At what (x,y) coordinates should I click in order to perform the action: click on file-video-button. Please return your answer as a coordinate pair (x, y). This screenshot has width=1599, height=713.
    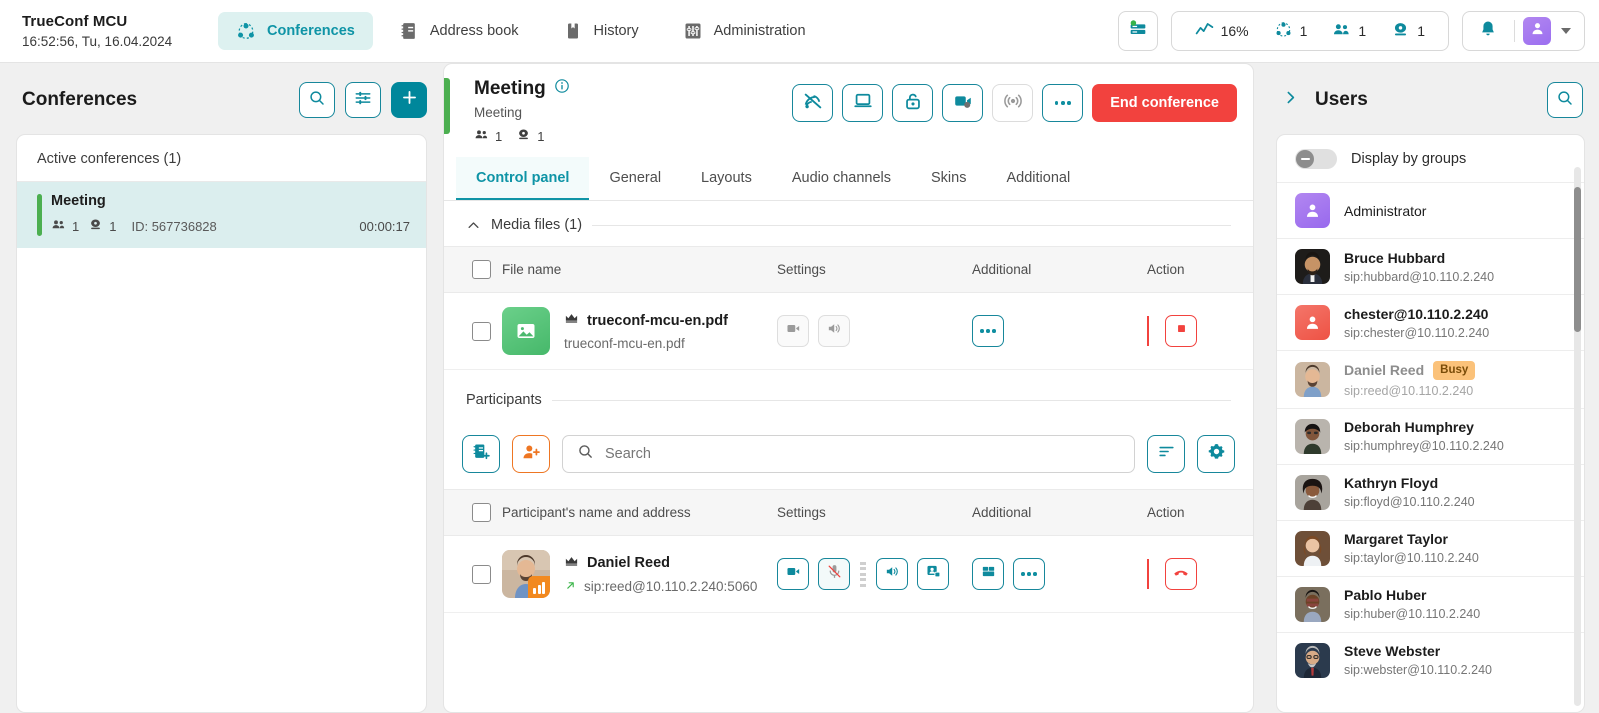
    Looking at the image, I should click on (793, 331).